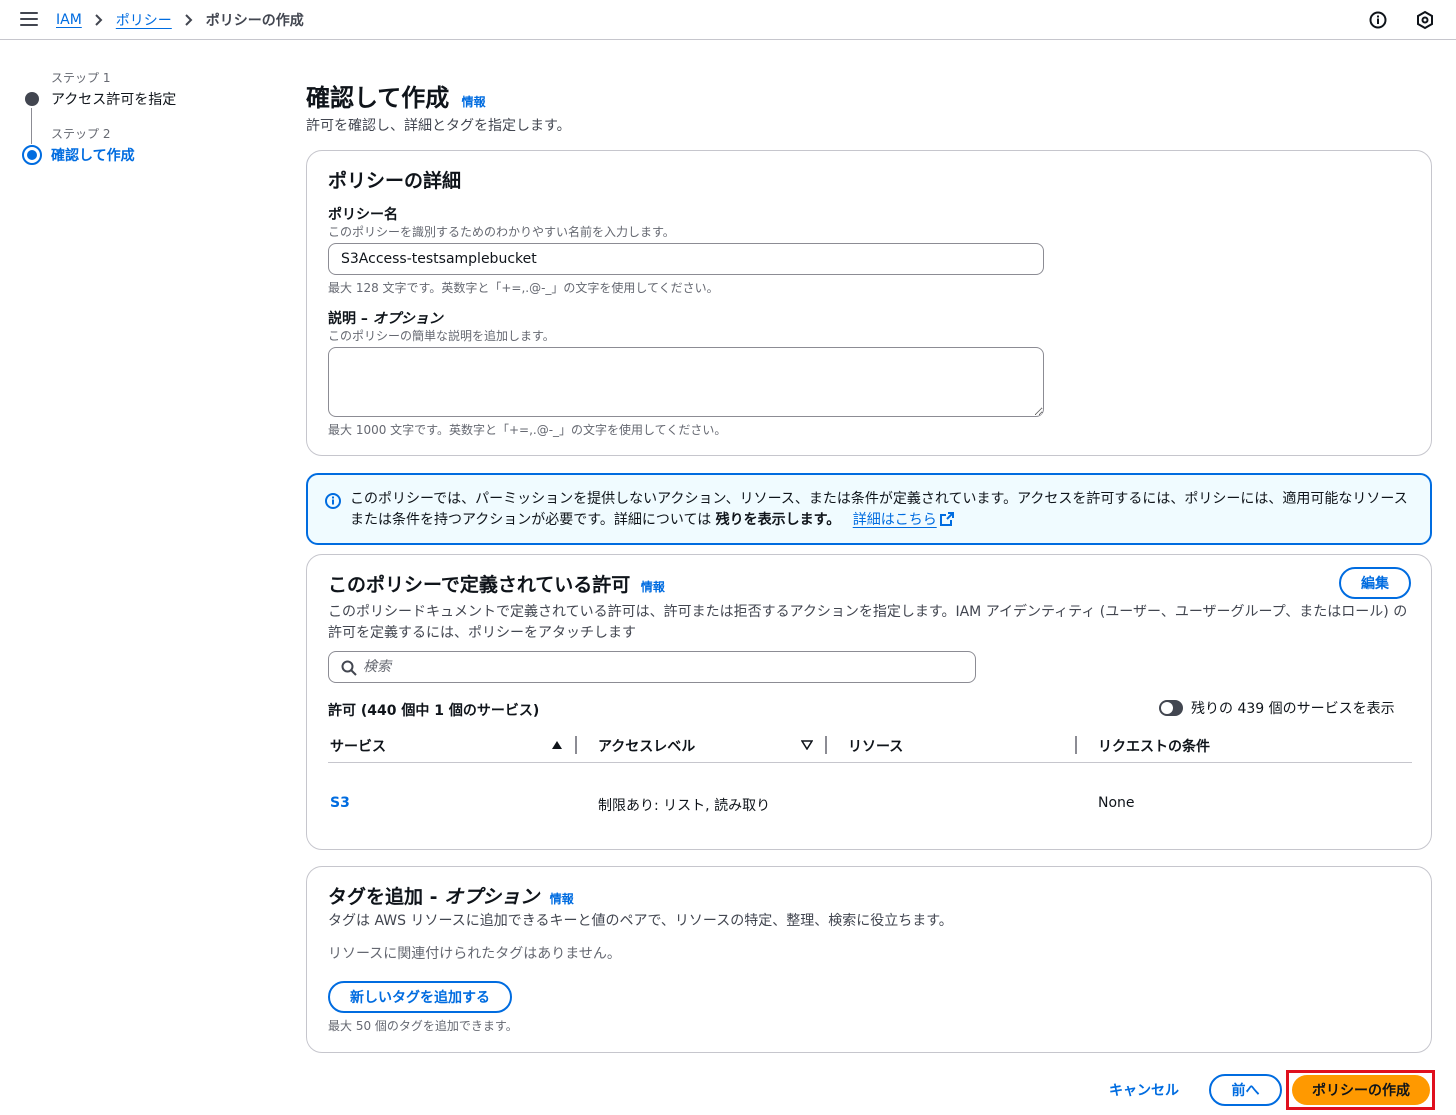 This screenshot has width=1456, height=1115. I want to click on learn-more-link: 詳細はこちら, so click(903, 520).